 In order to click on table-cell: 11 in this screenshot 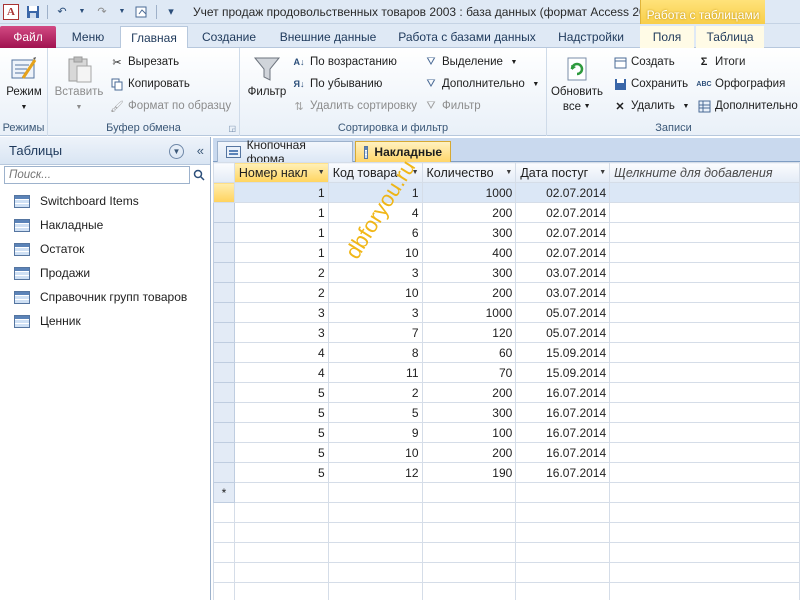, I will do `click(375, 372)`.